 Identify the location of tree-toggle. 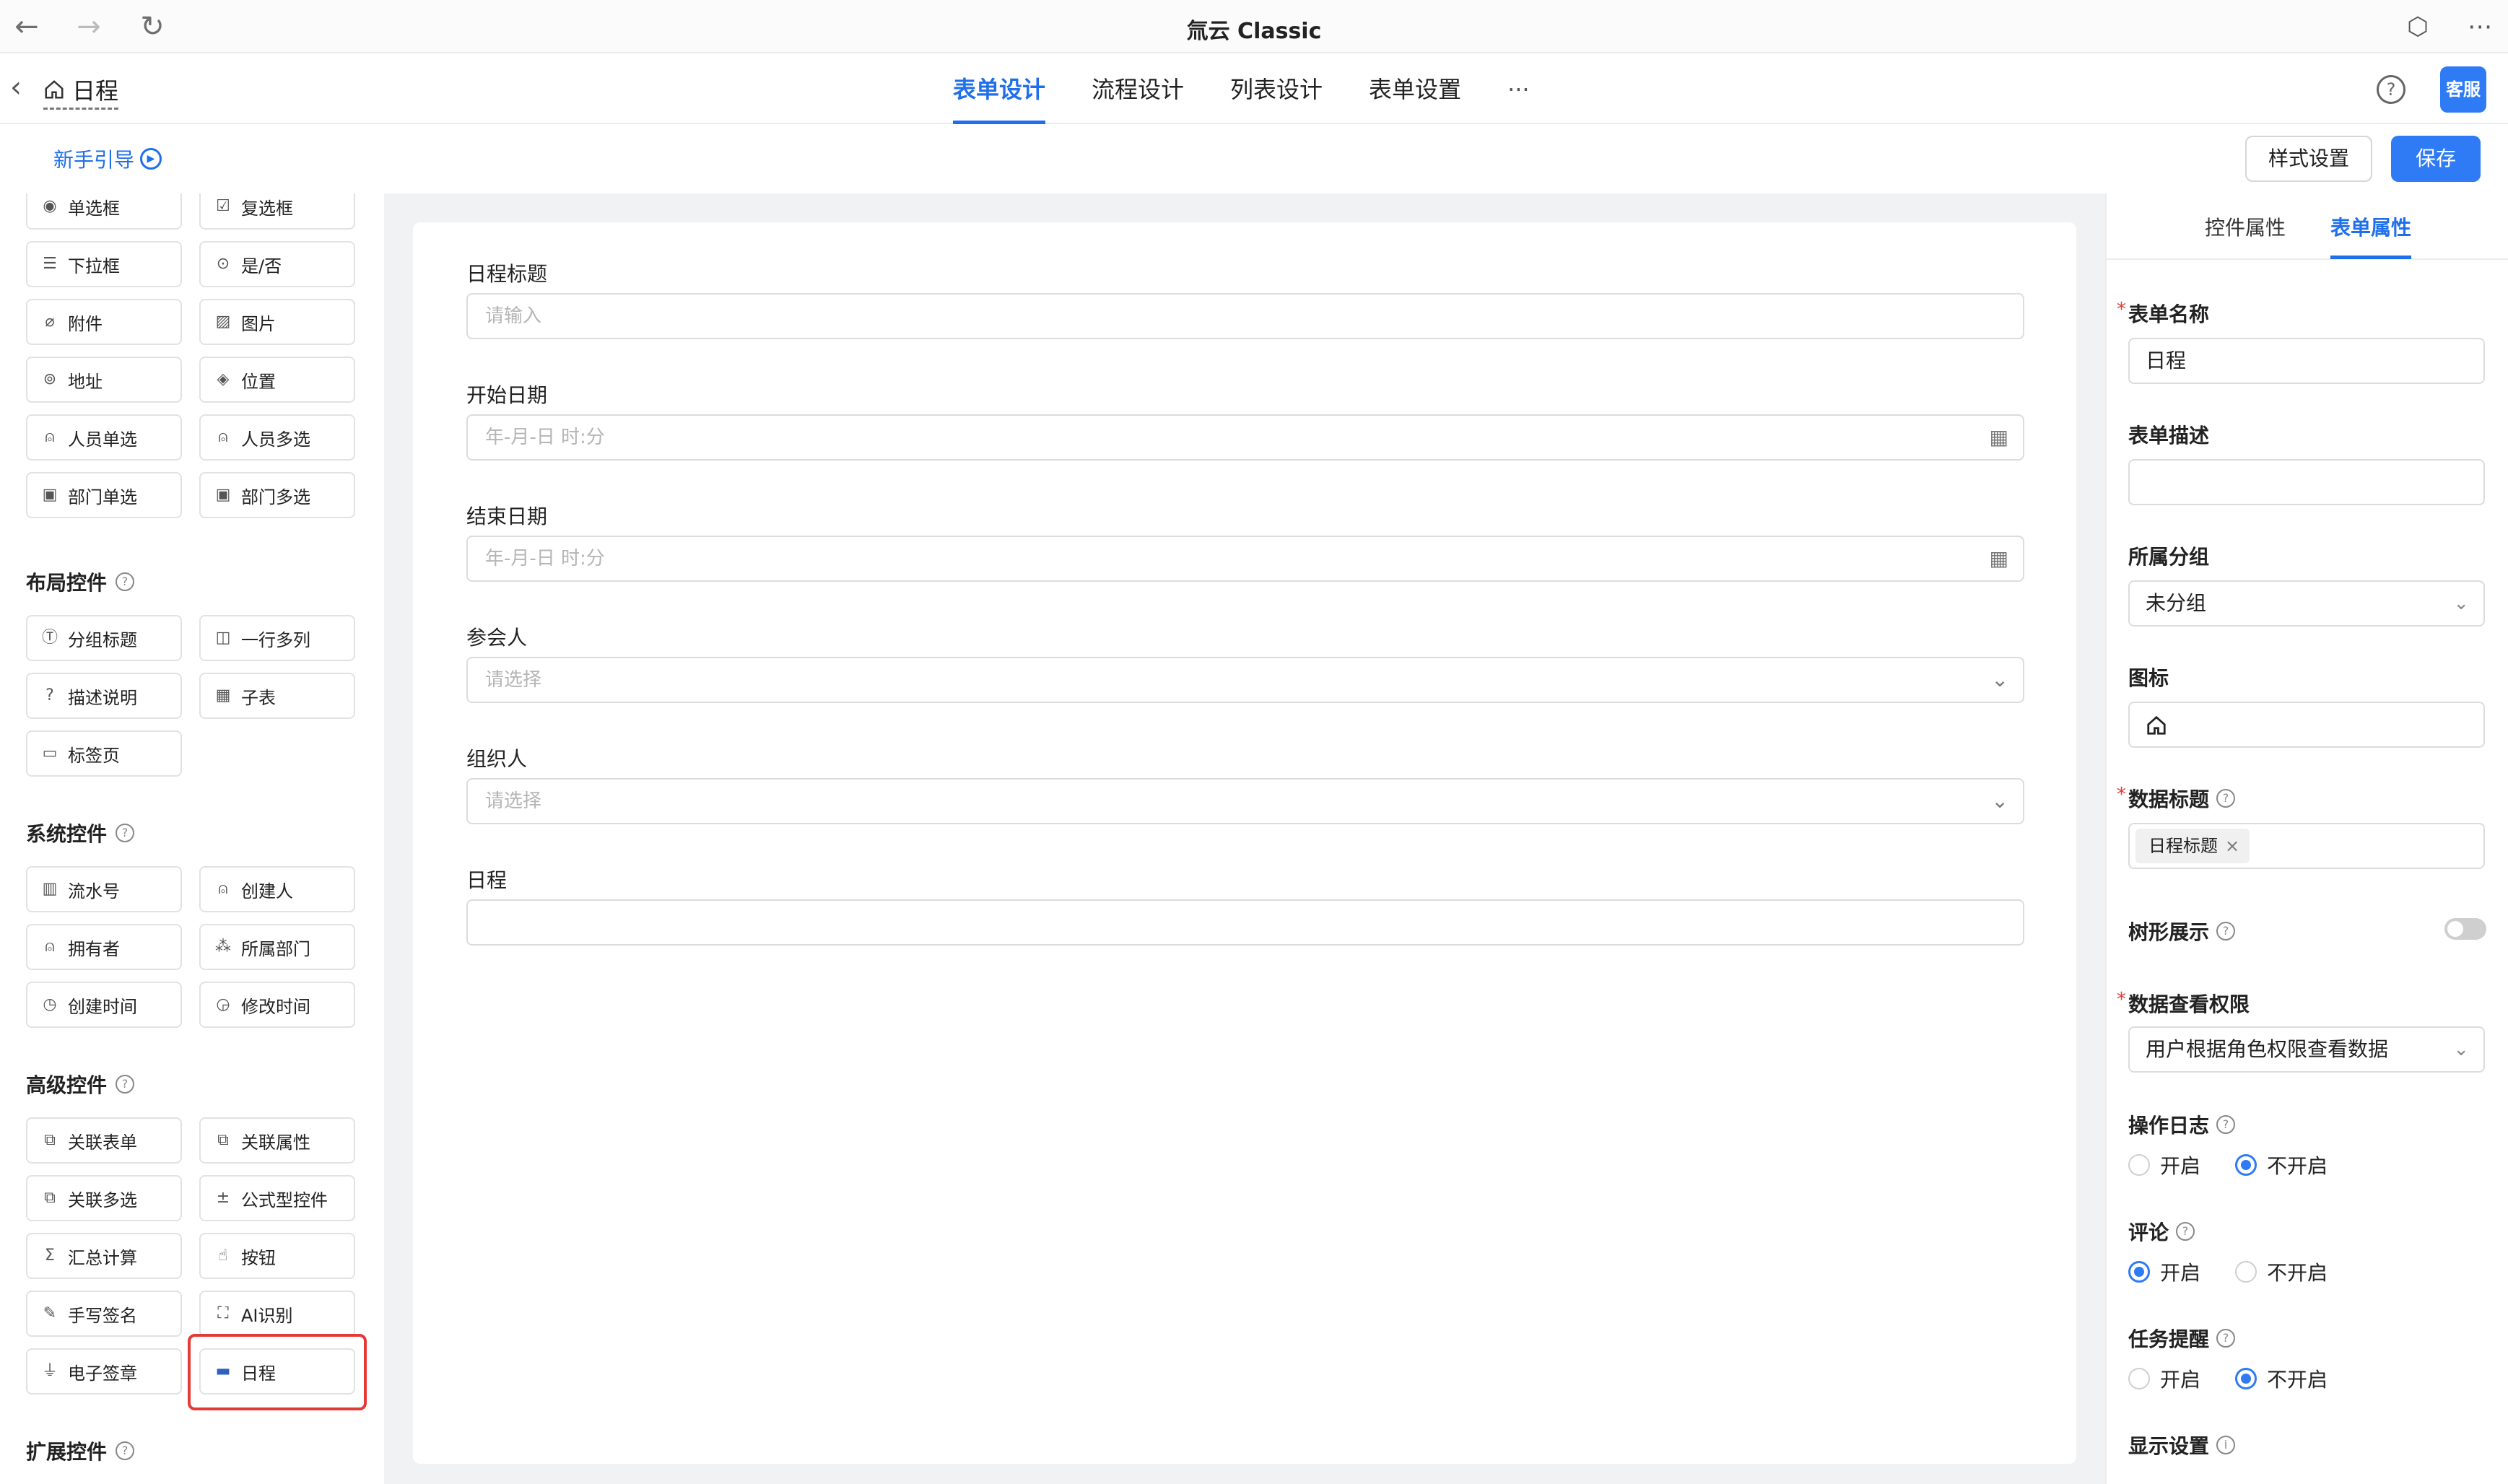
(2465, 929).